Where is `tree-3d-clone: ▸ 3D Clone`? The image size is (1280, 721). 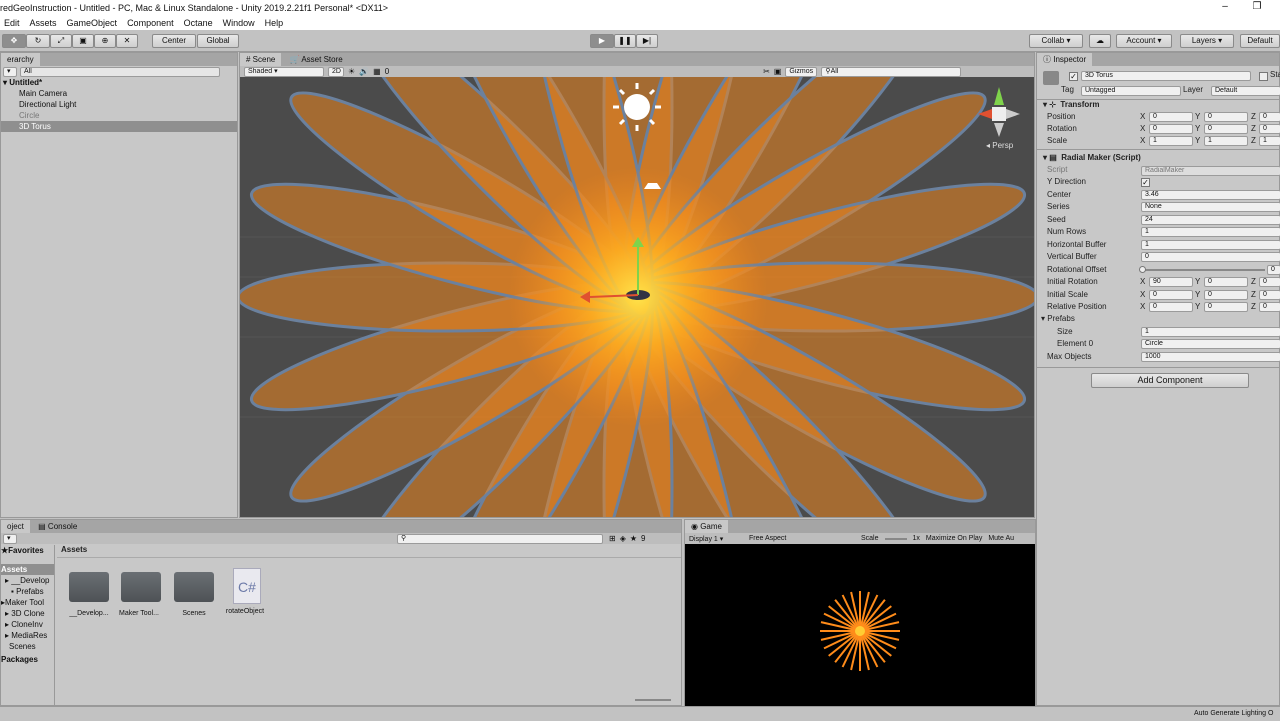
tree-3d-clone: ▸ 3D Clone is located at coordinates (27, 613).